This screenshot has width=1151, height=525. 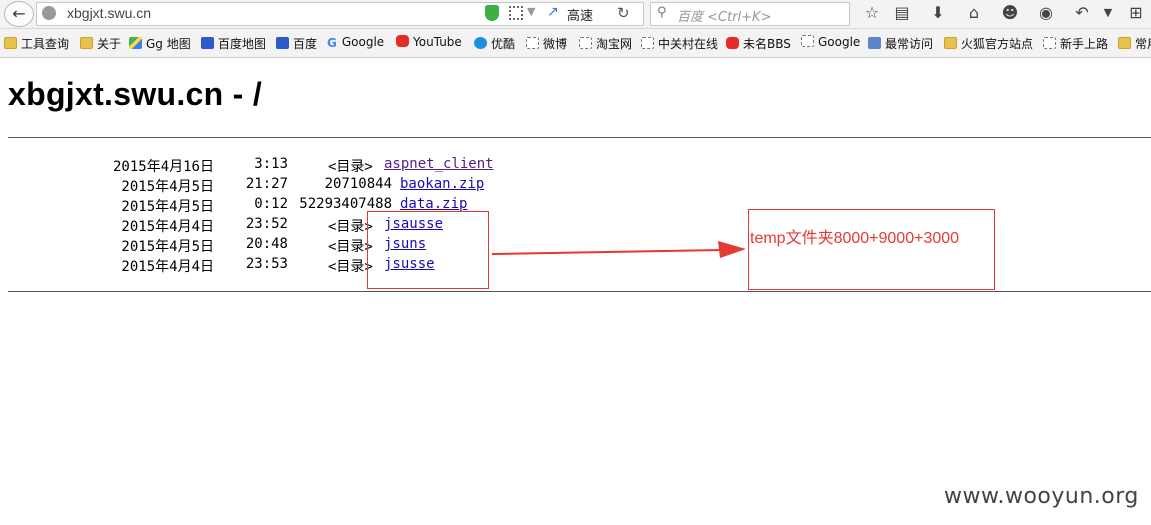 I want to click on bookmark-item: 火狐官方站点, so click(x=988, y=43).